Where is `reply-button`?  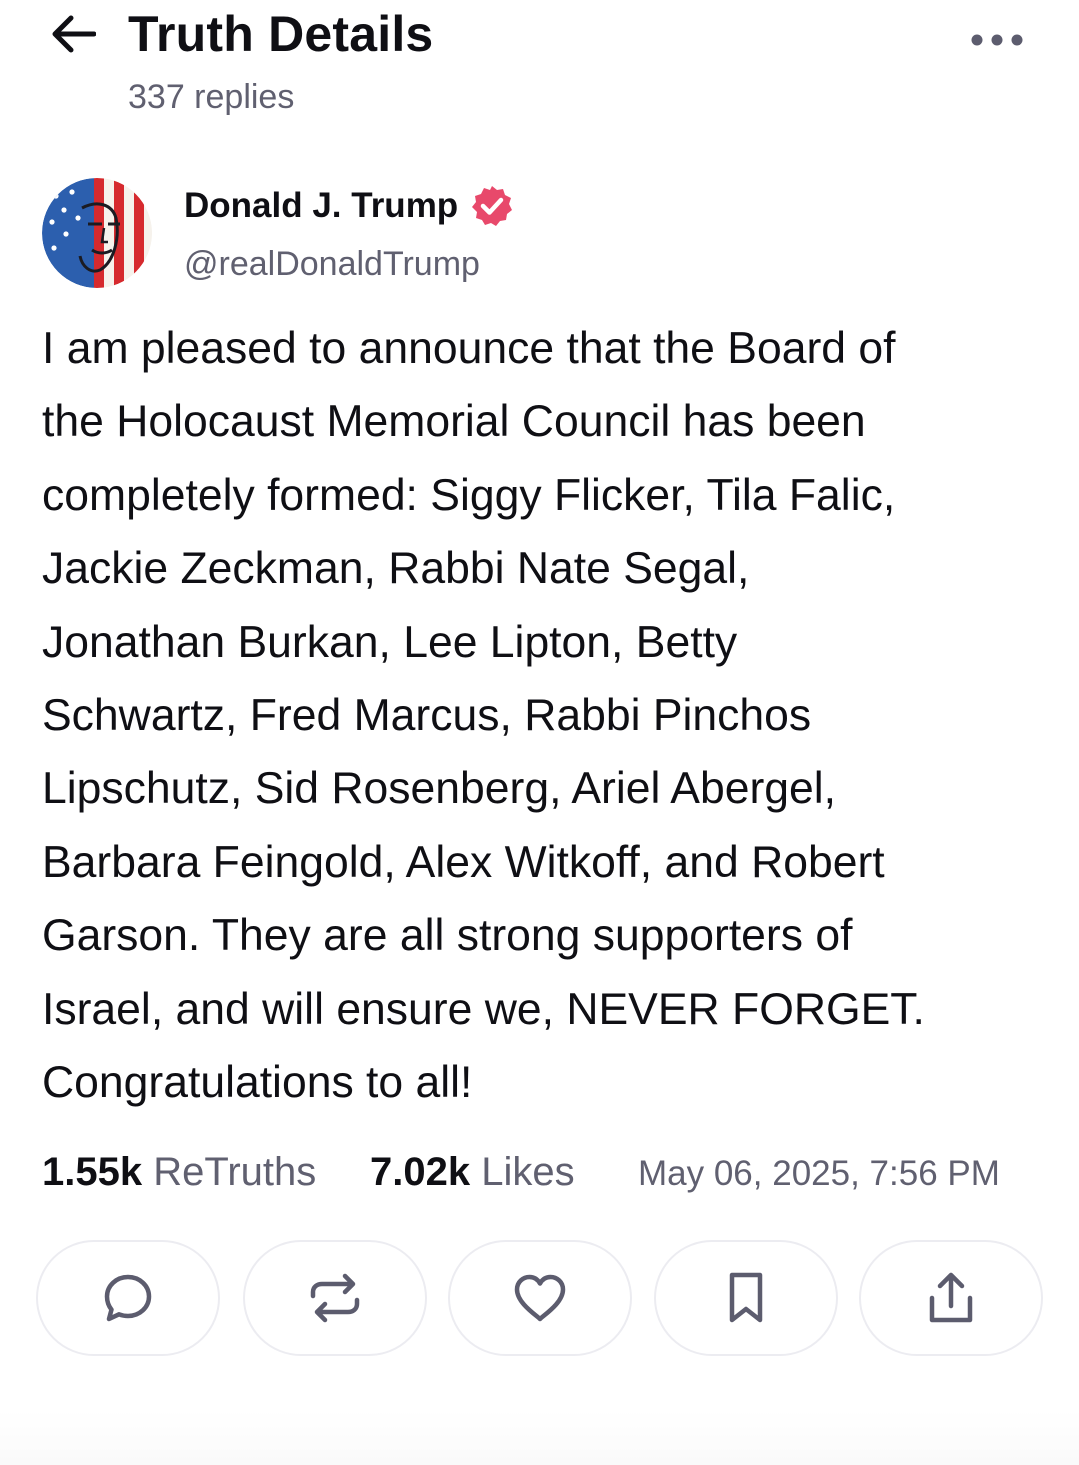
reply-button is located at coordinates (128, 1298).